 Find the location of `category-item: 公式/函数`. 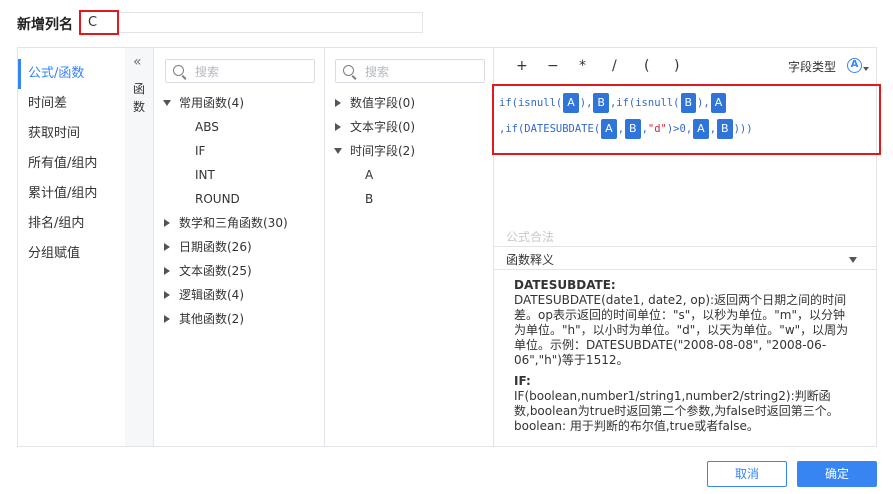

category-item: 公式/函数 is located at coordinates (71, 74).